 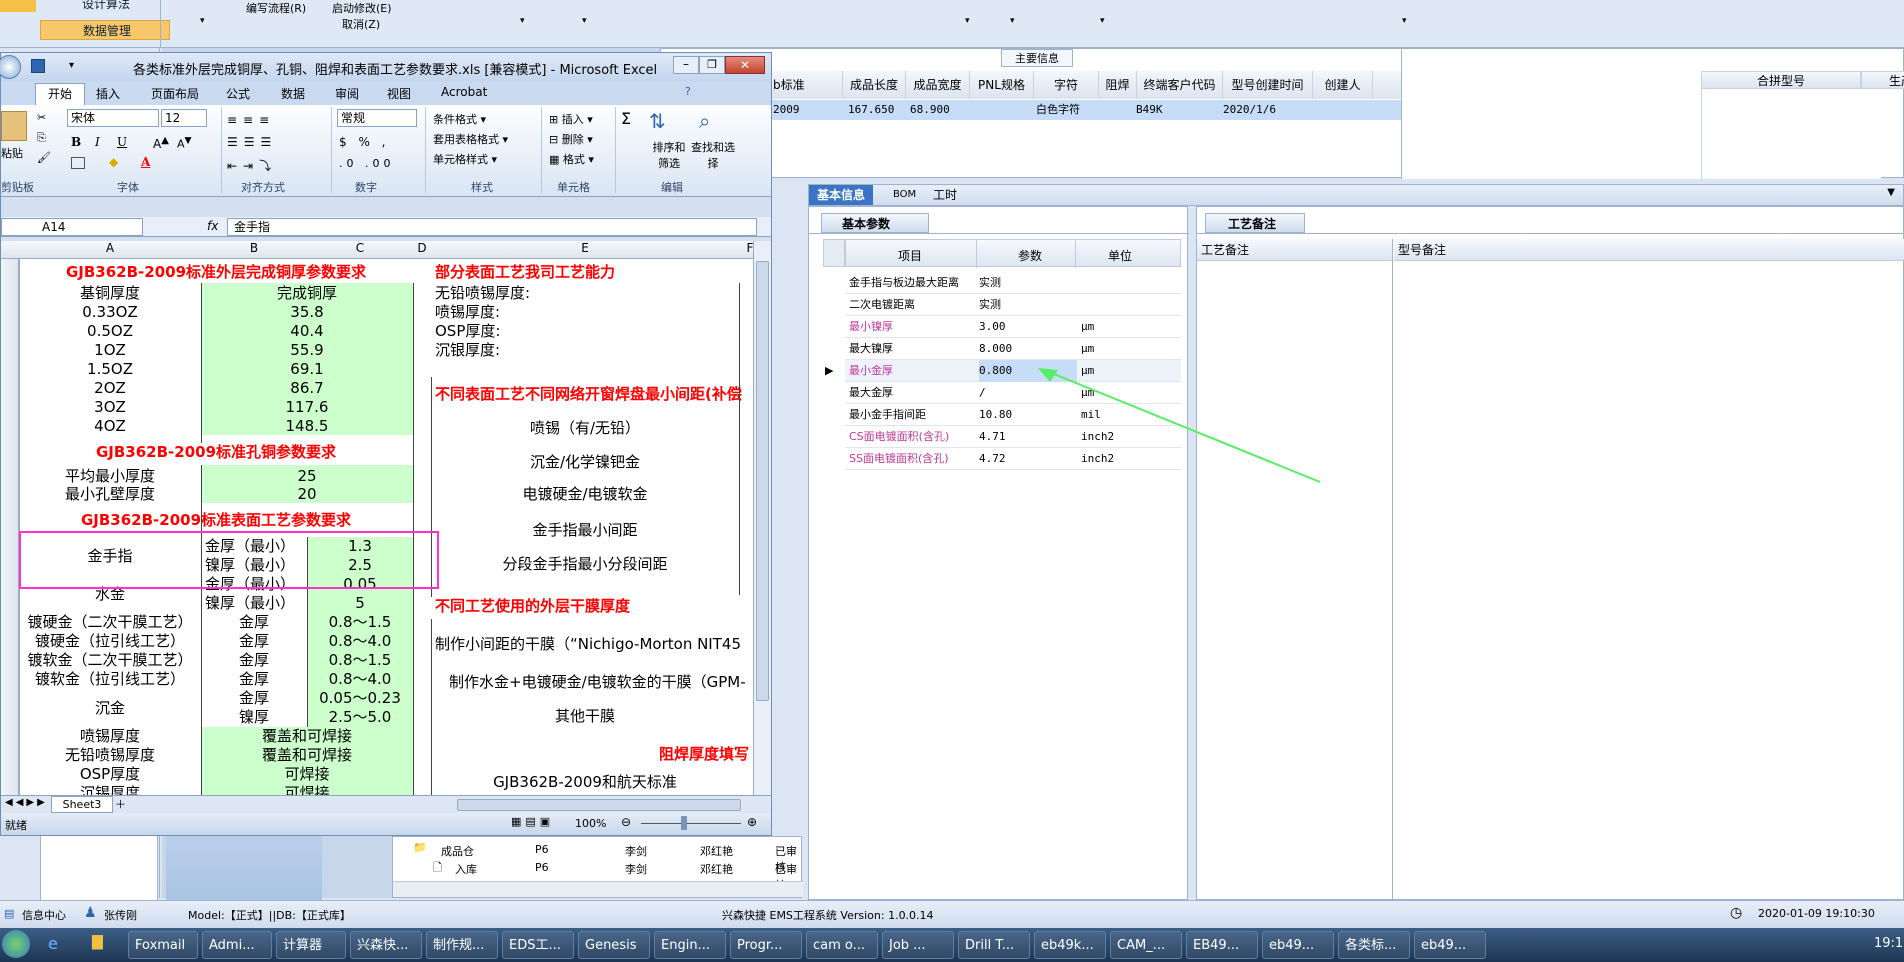 I want to click on find-icon: ⌕, so click(x=704, y=121).